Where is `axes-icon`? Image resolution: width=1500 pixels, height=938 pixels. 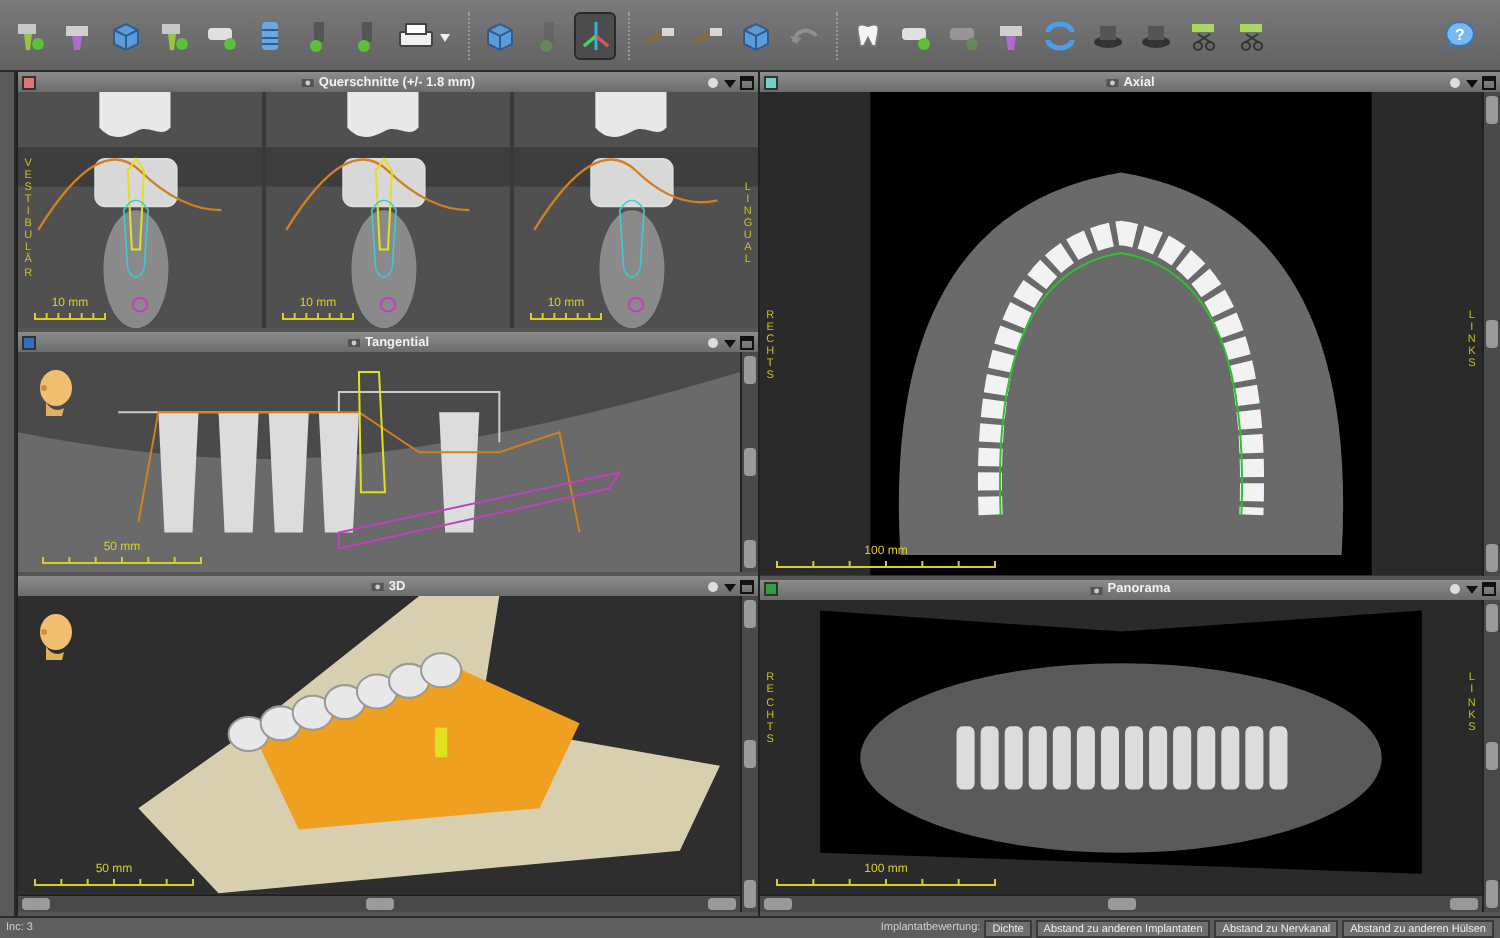 axes-icon is located at coordinates (595, 35).